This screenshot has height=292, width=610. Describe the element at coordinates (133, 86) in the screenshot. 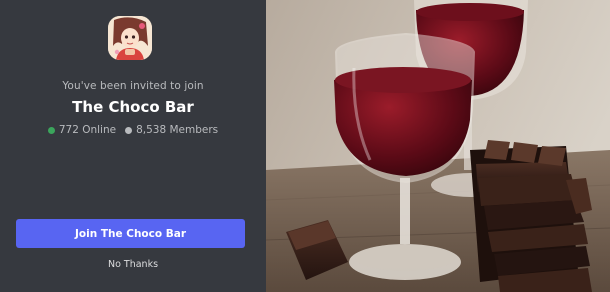

I see `invite-subtitle: You've been invited to join` at that location.